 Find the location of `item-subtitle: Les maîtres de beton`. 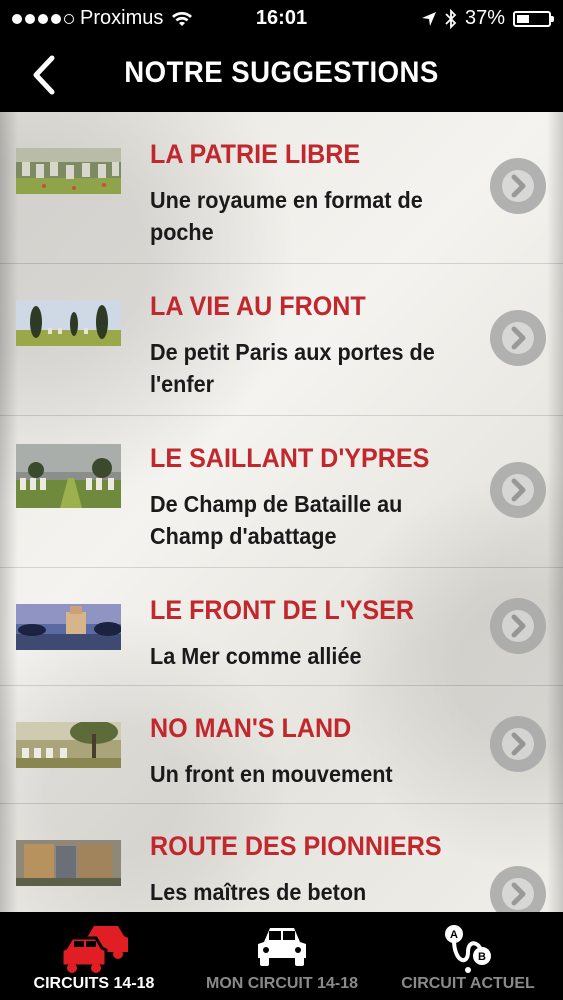

item-subtitle: Les maîtres de beton is located at coordinates (258, 892).